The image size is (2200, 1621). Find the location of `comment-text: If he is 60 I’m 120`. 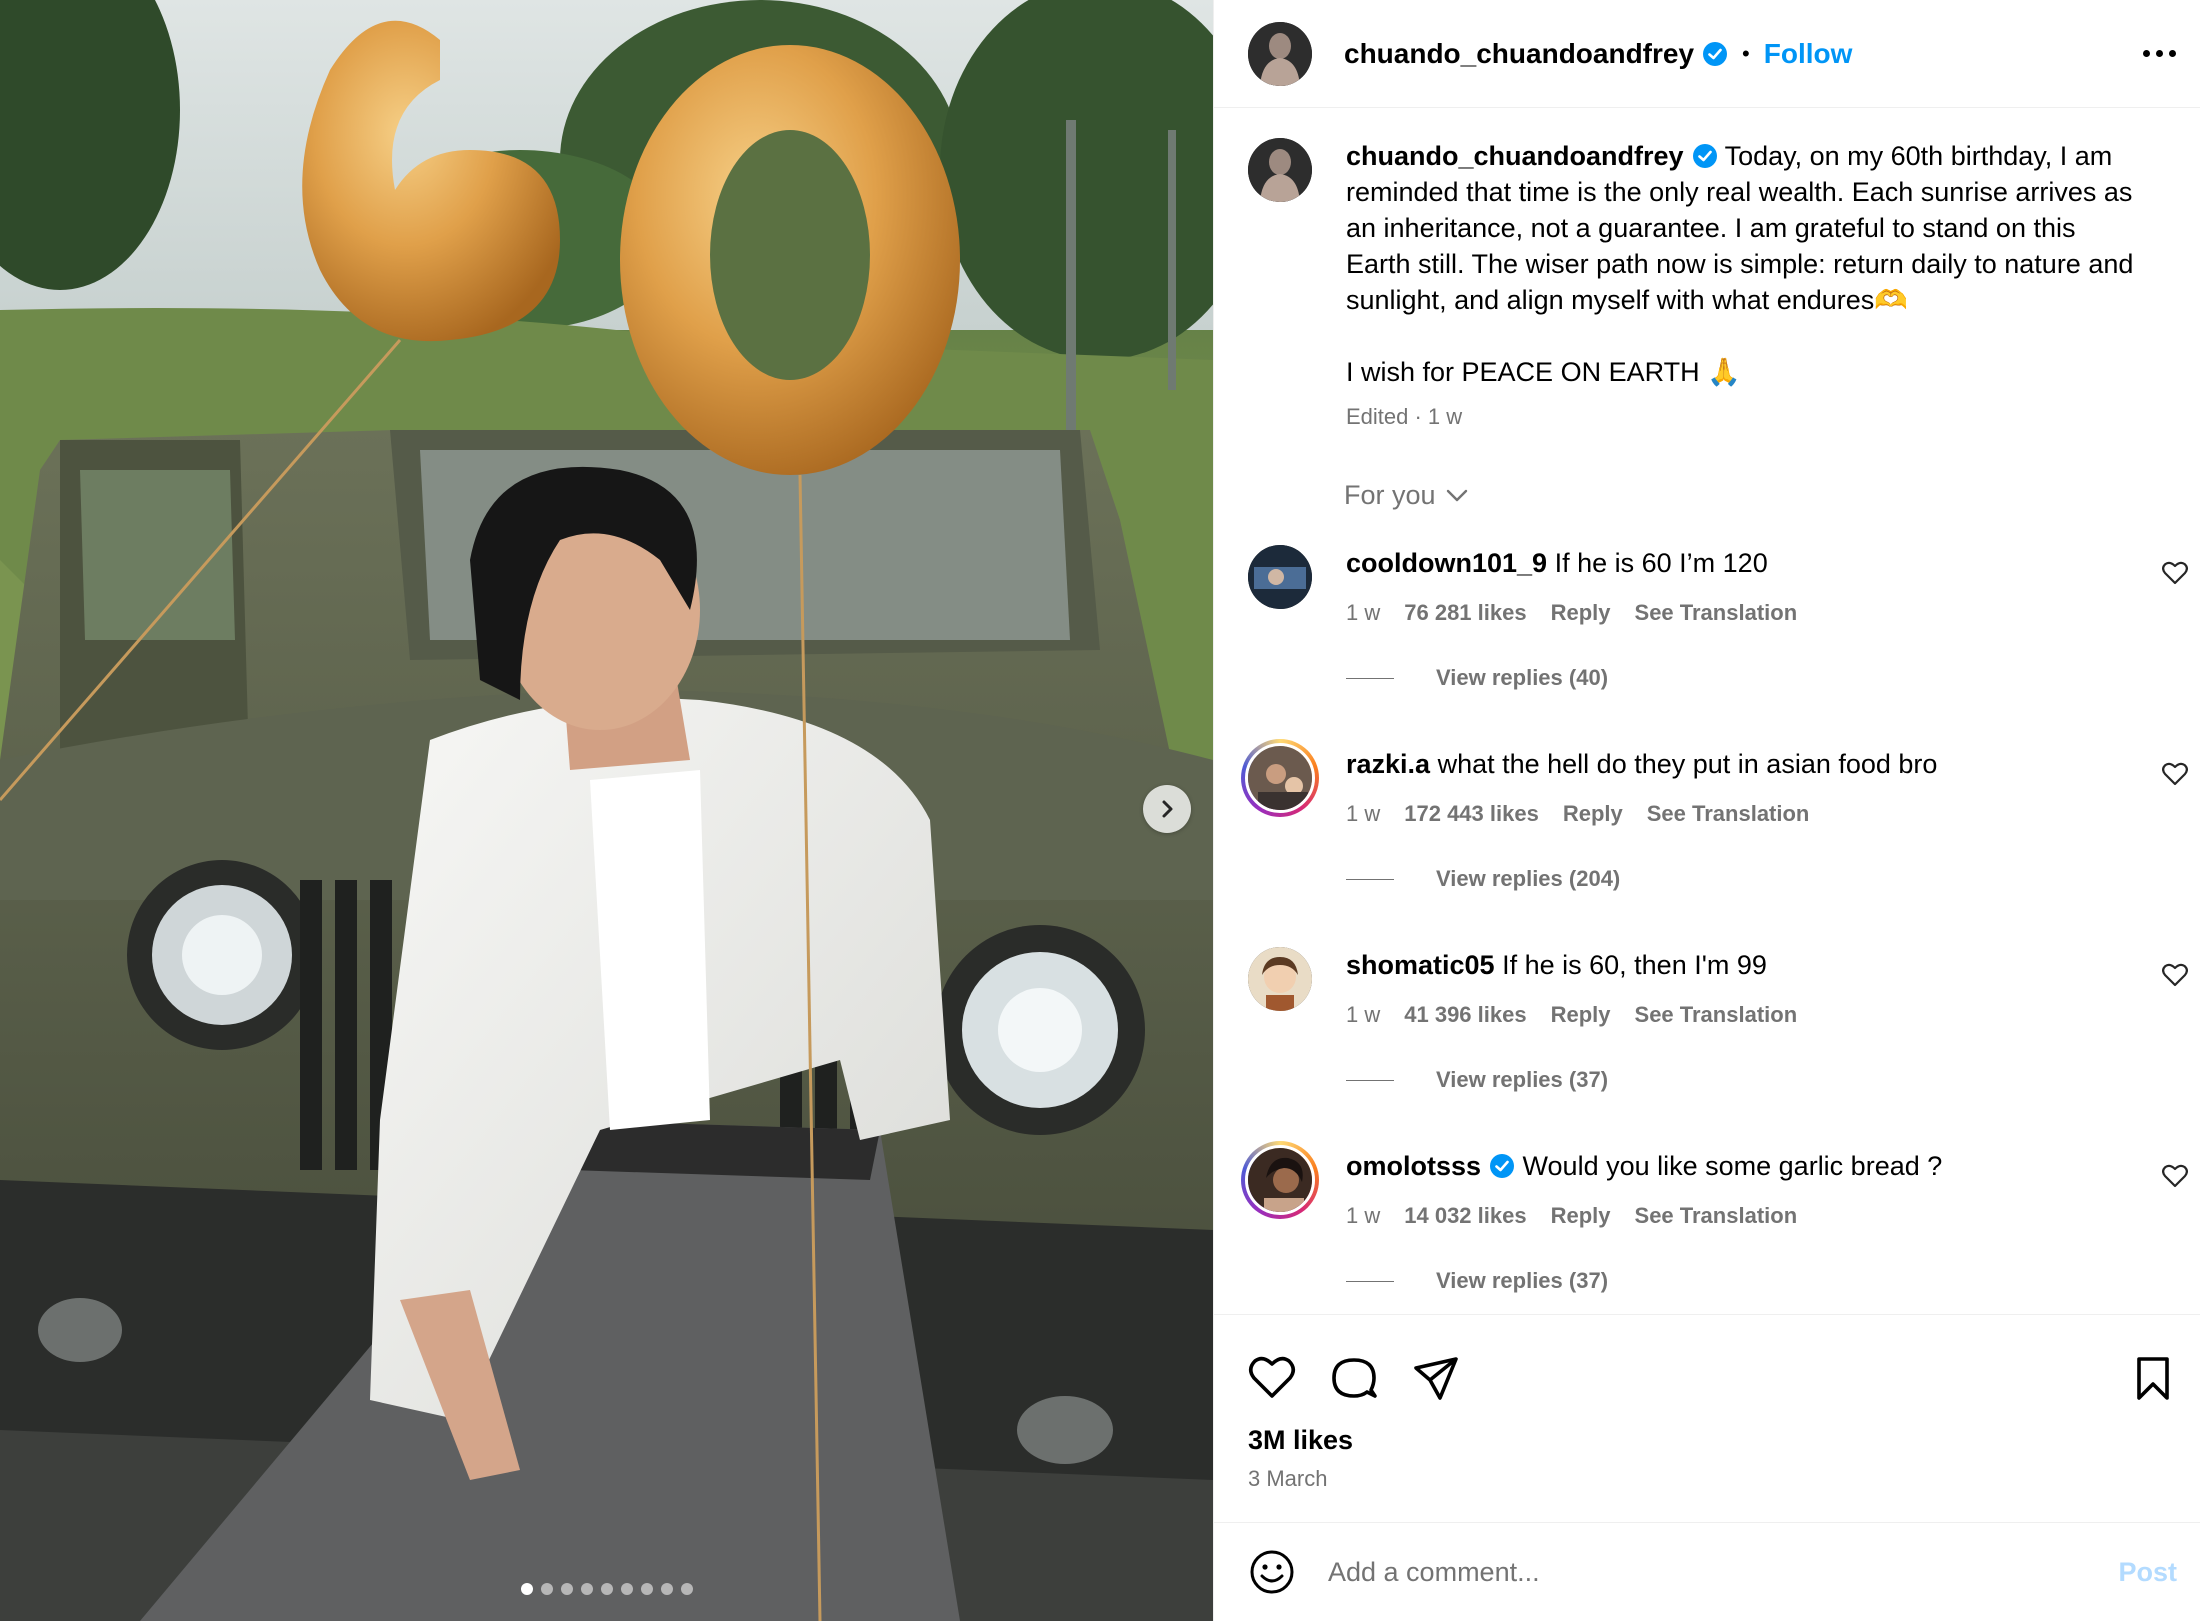

comment-text: If he is 60 I’m 120 is located at coordinates (1661, 563).